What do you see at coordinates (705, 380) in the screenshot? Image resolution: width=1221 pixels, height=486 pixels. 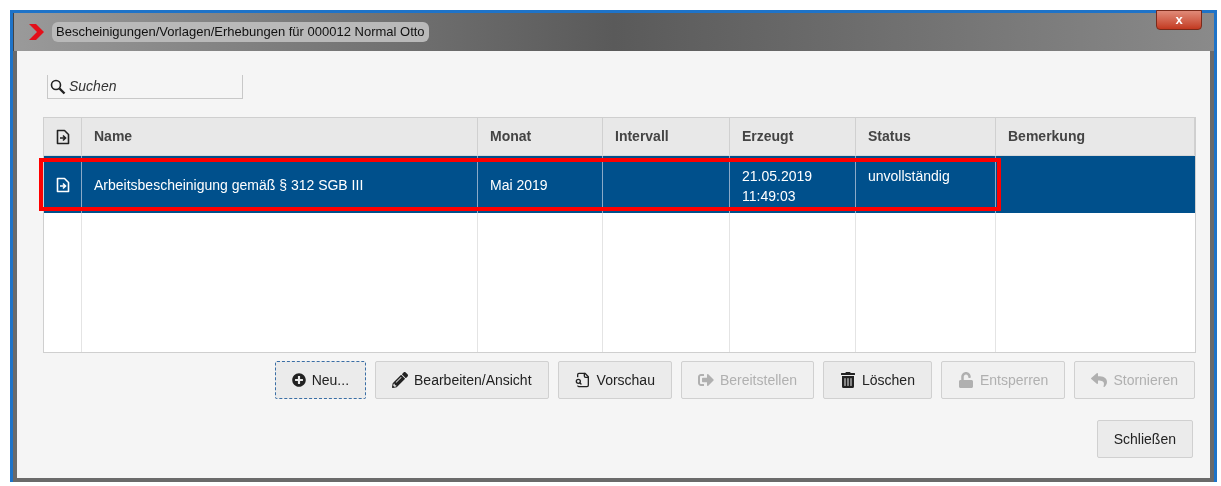 I see `arrow-out-icon` at bounding box center [705, 380].